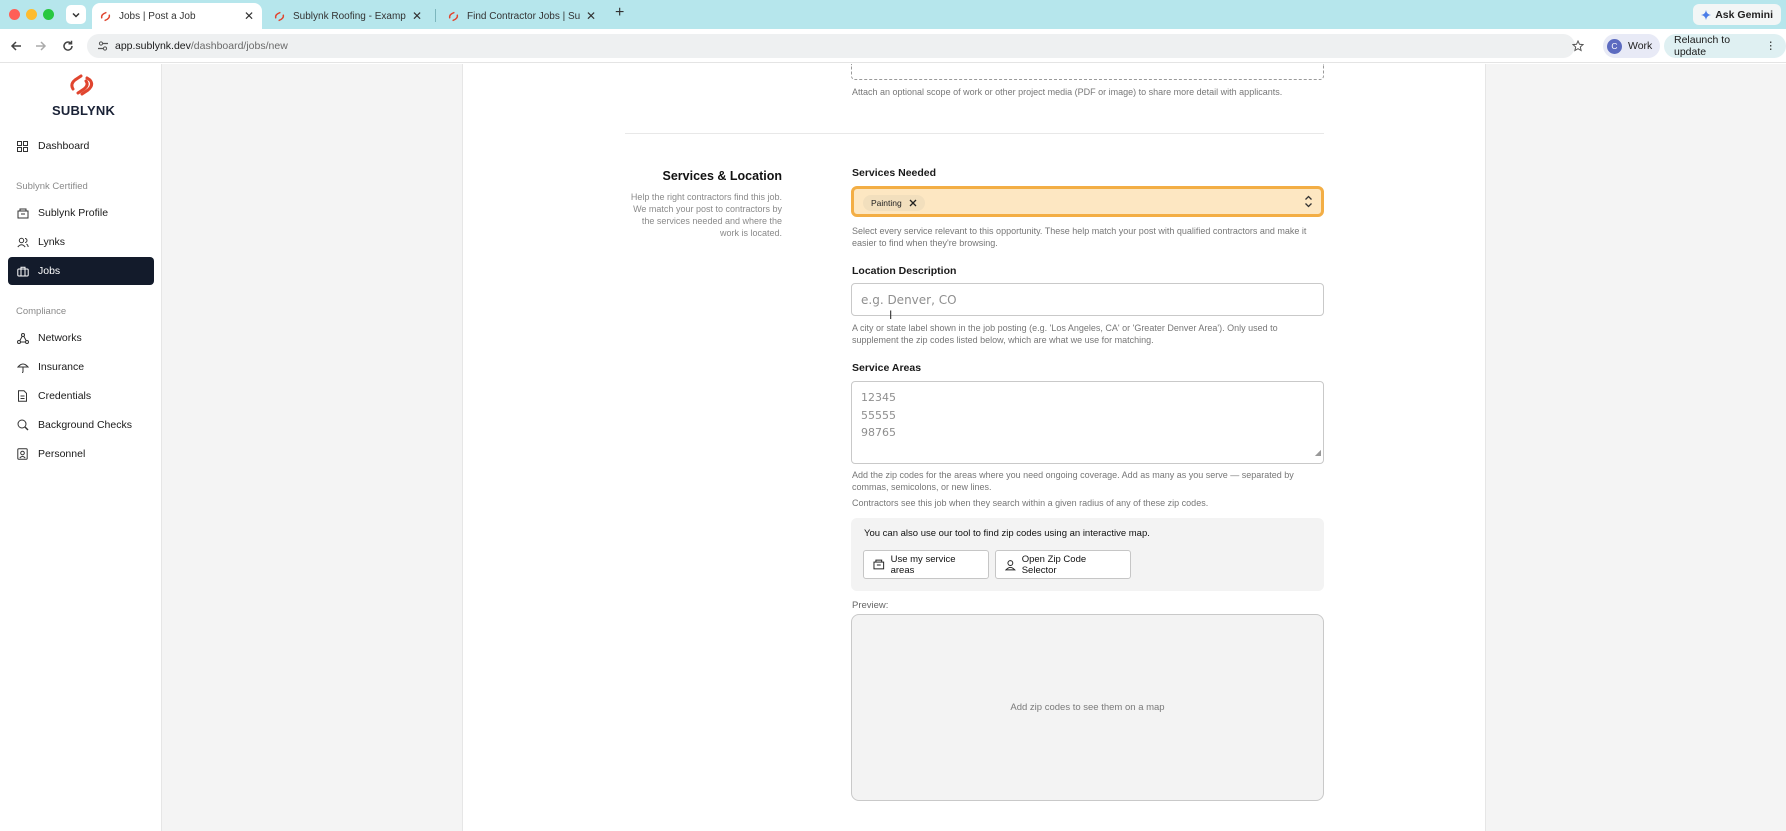  What do you see at coordinates (974, 133) in the screenshot?
I see `section-divider` at bounding box center [974, 133].